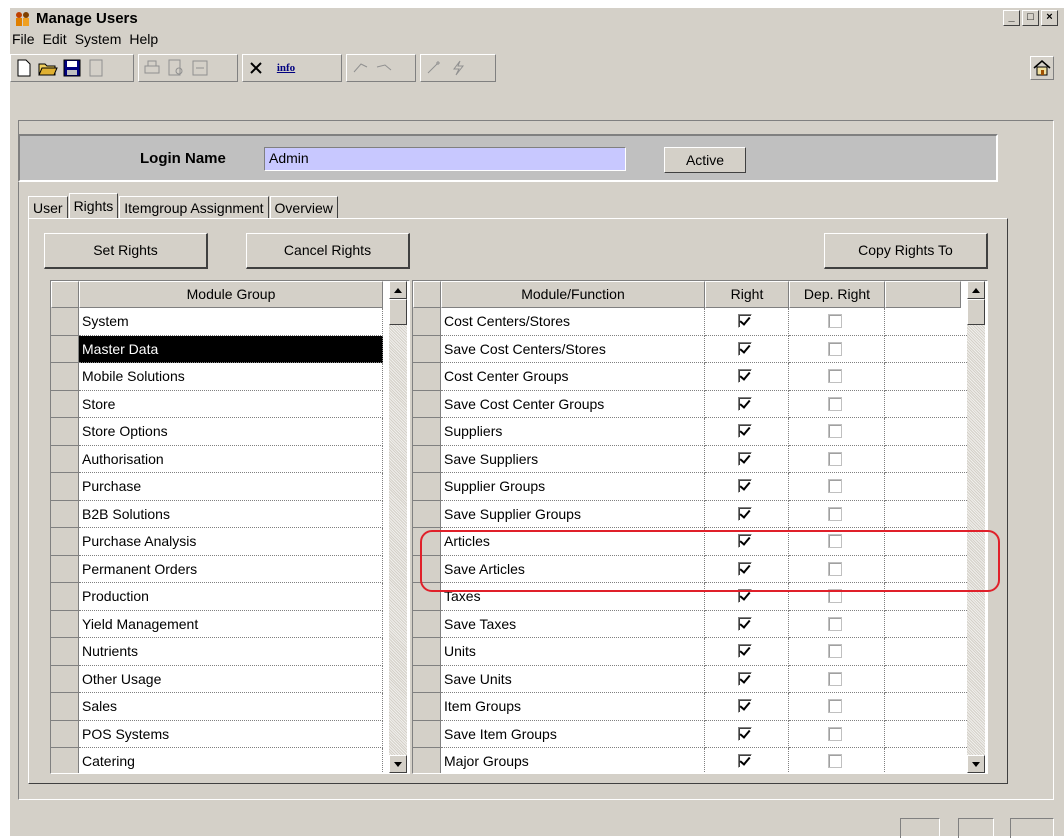 Image resolution: width=1064 pixels, height=838 pixels. I want to click on module-function-cell: Save Item Groups, so click(573, 734).